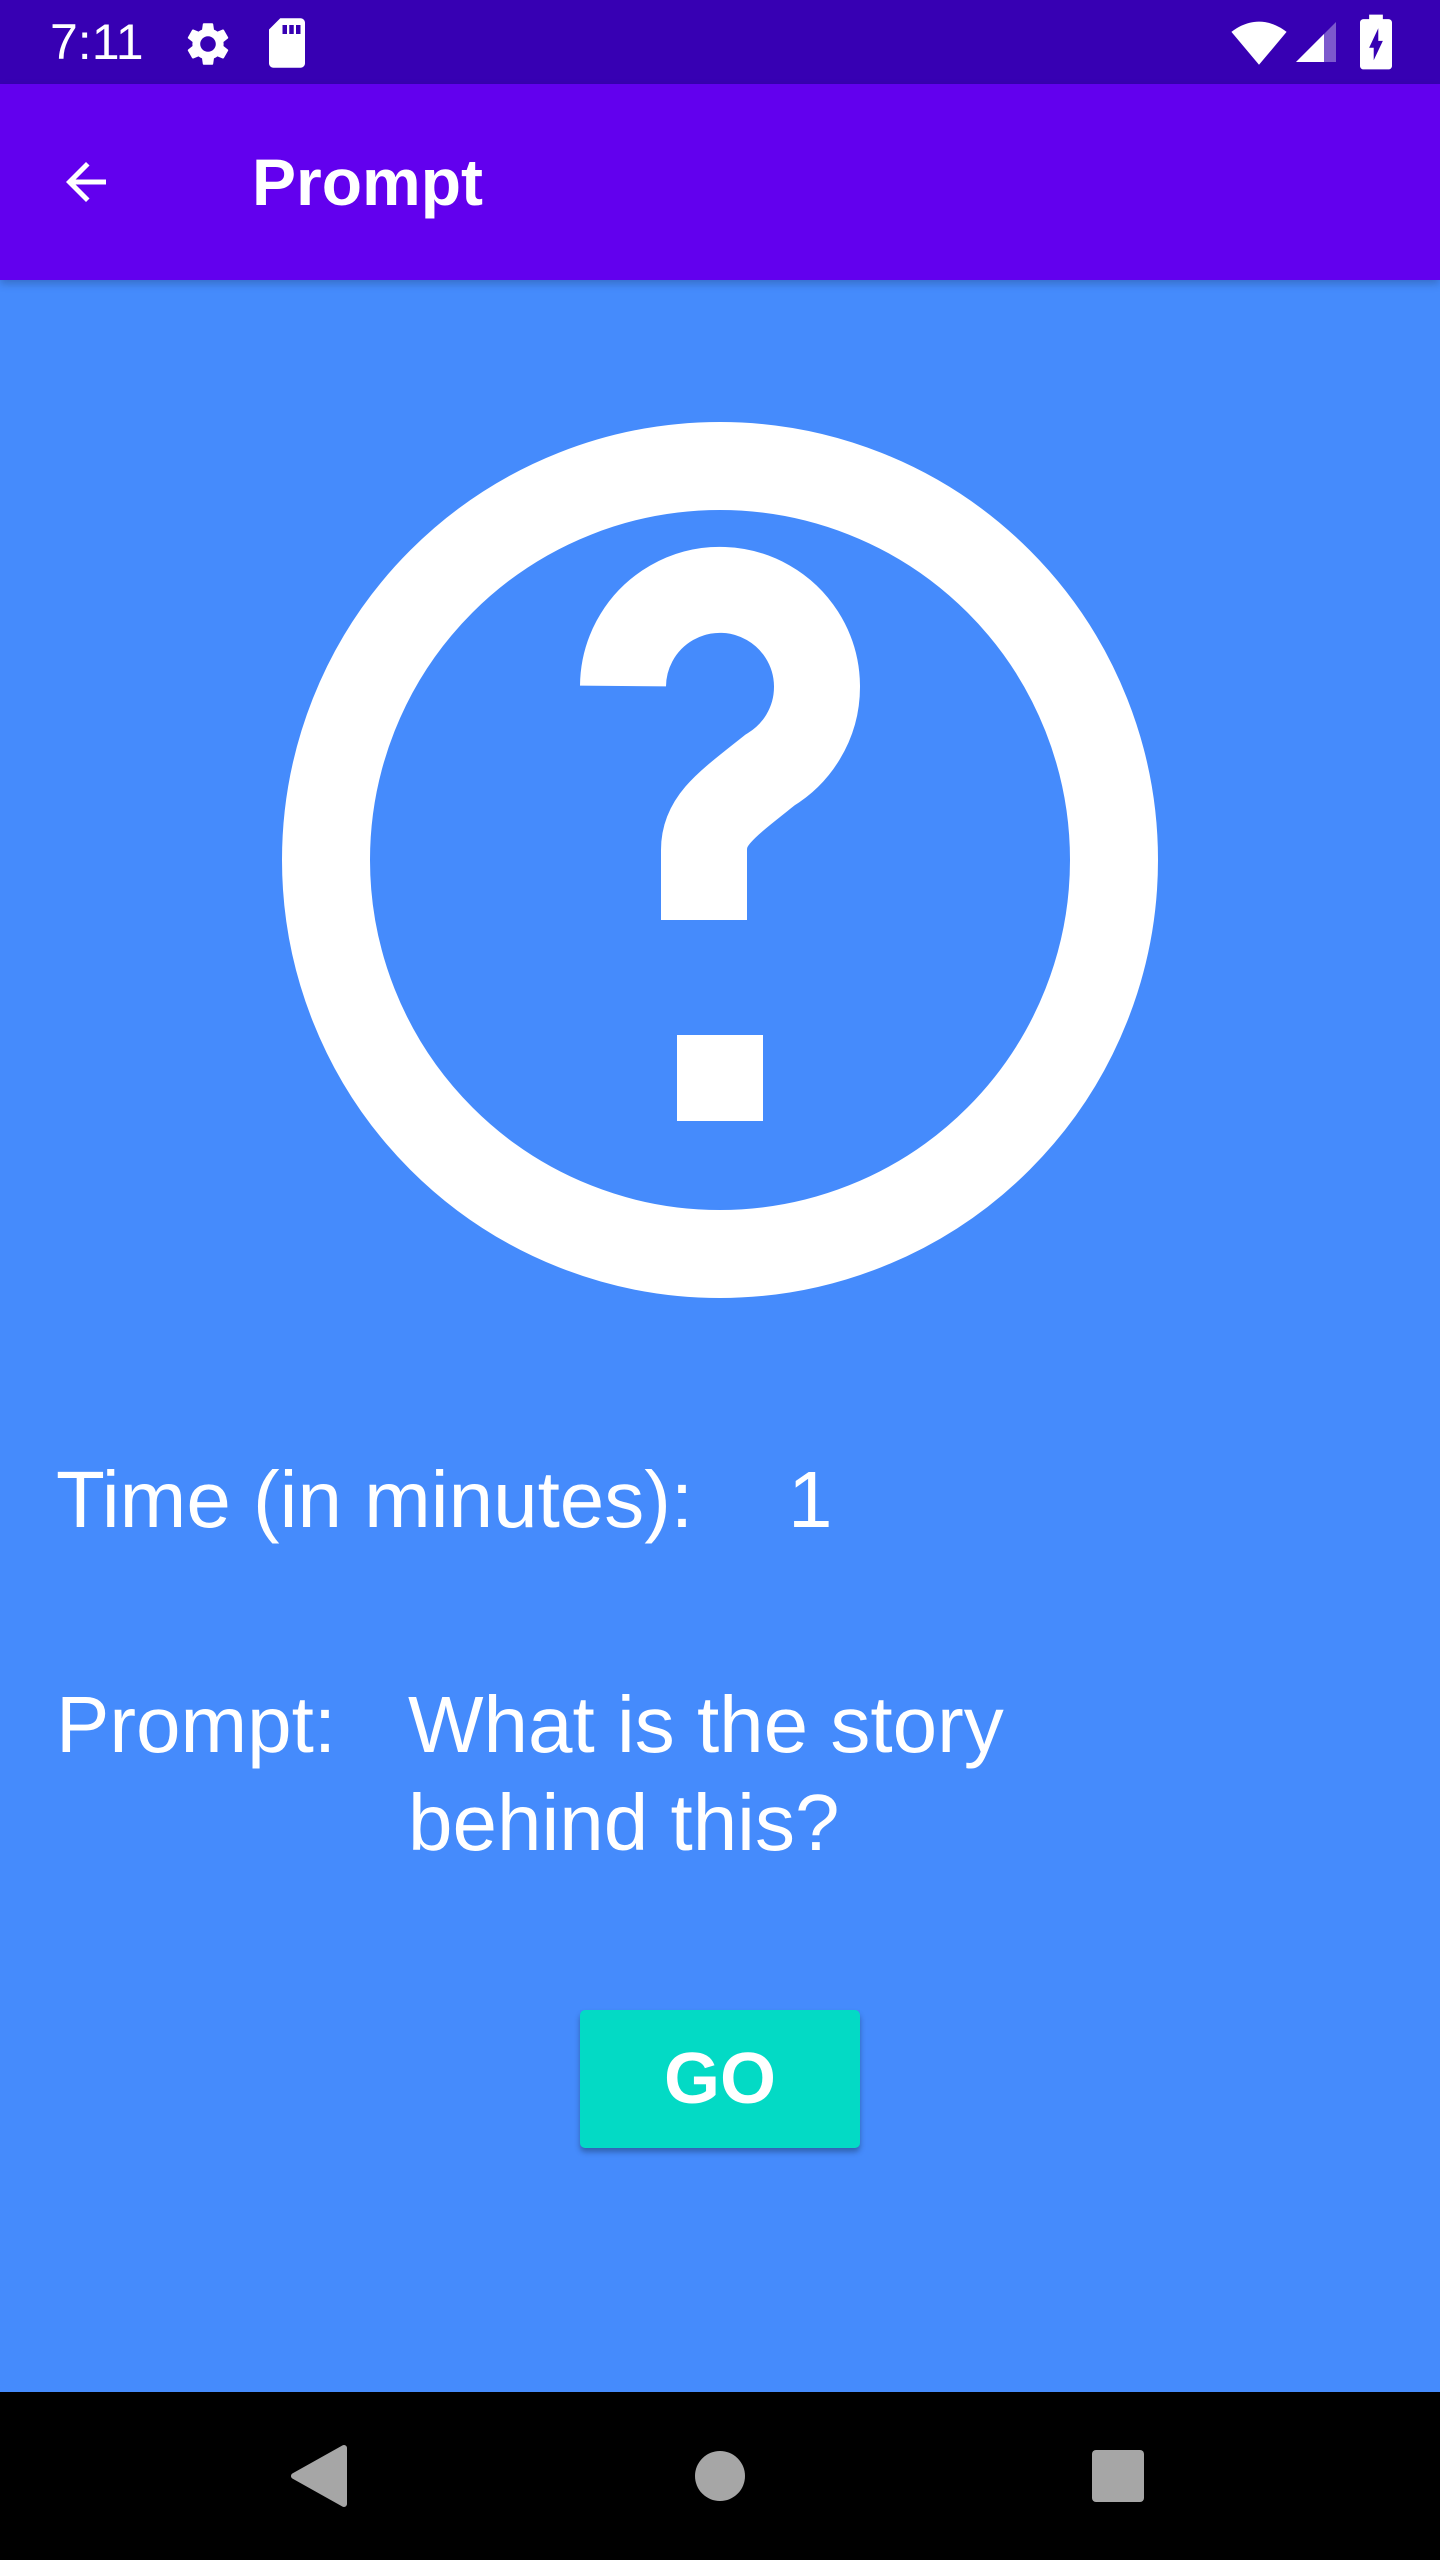  Describe the element at coordinates (720, 2079) in the screenshot. I see `go-button: GO` at that location.